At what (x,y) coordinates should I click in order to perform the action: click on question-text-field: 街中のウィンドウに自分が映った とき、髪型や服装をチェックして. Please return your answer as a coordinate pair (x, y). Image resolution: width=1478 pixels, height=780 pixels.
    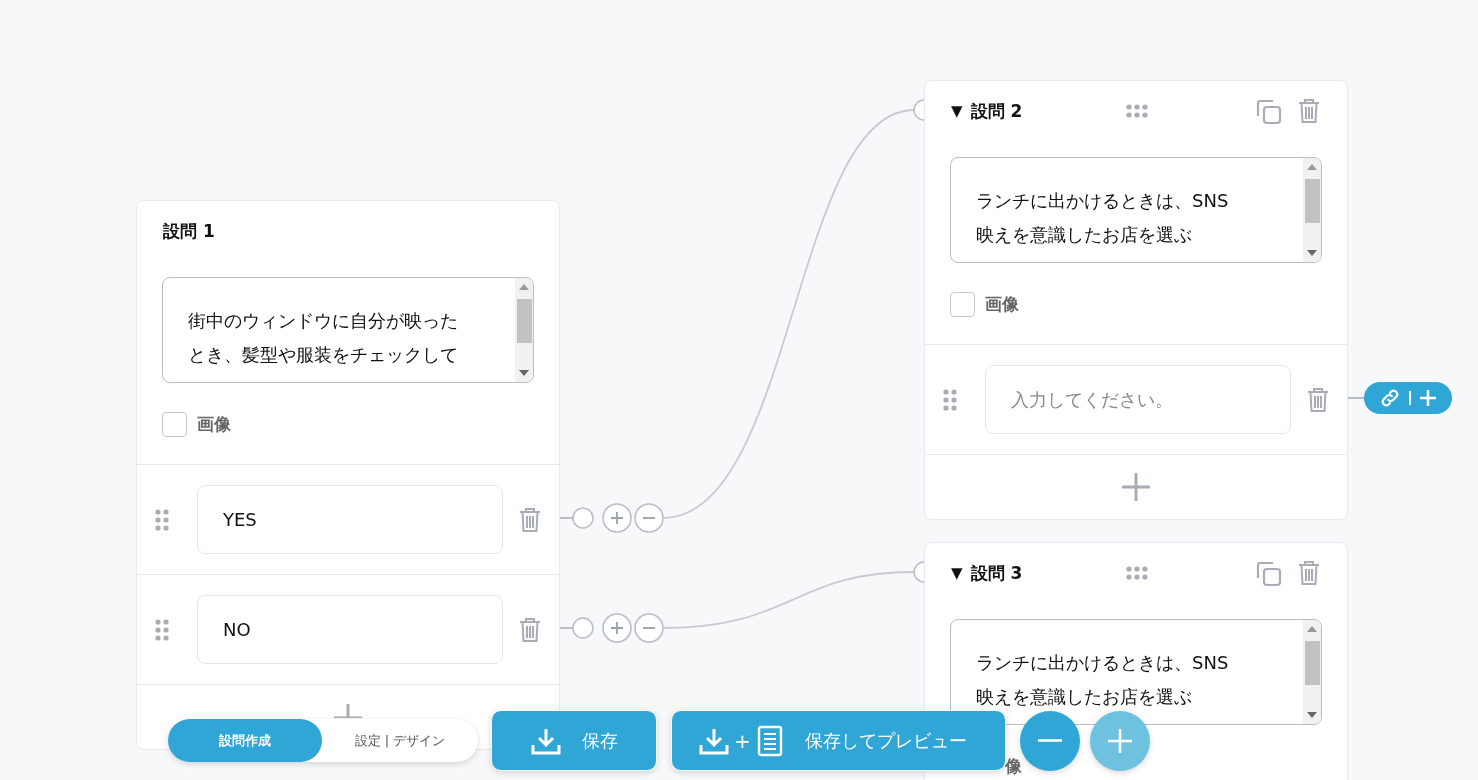
    Looking at the image, I should click on (348, 330).